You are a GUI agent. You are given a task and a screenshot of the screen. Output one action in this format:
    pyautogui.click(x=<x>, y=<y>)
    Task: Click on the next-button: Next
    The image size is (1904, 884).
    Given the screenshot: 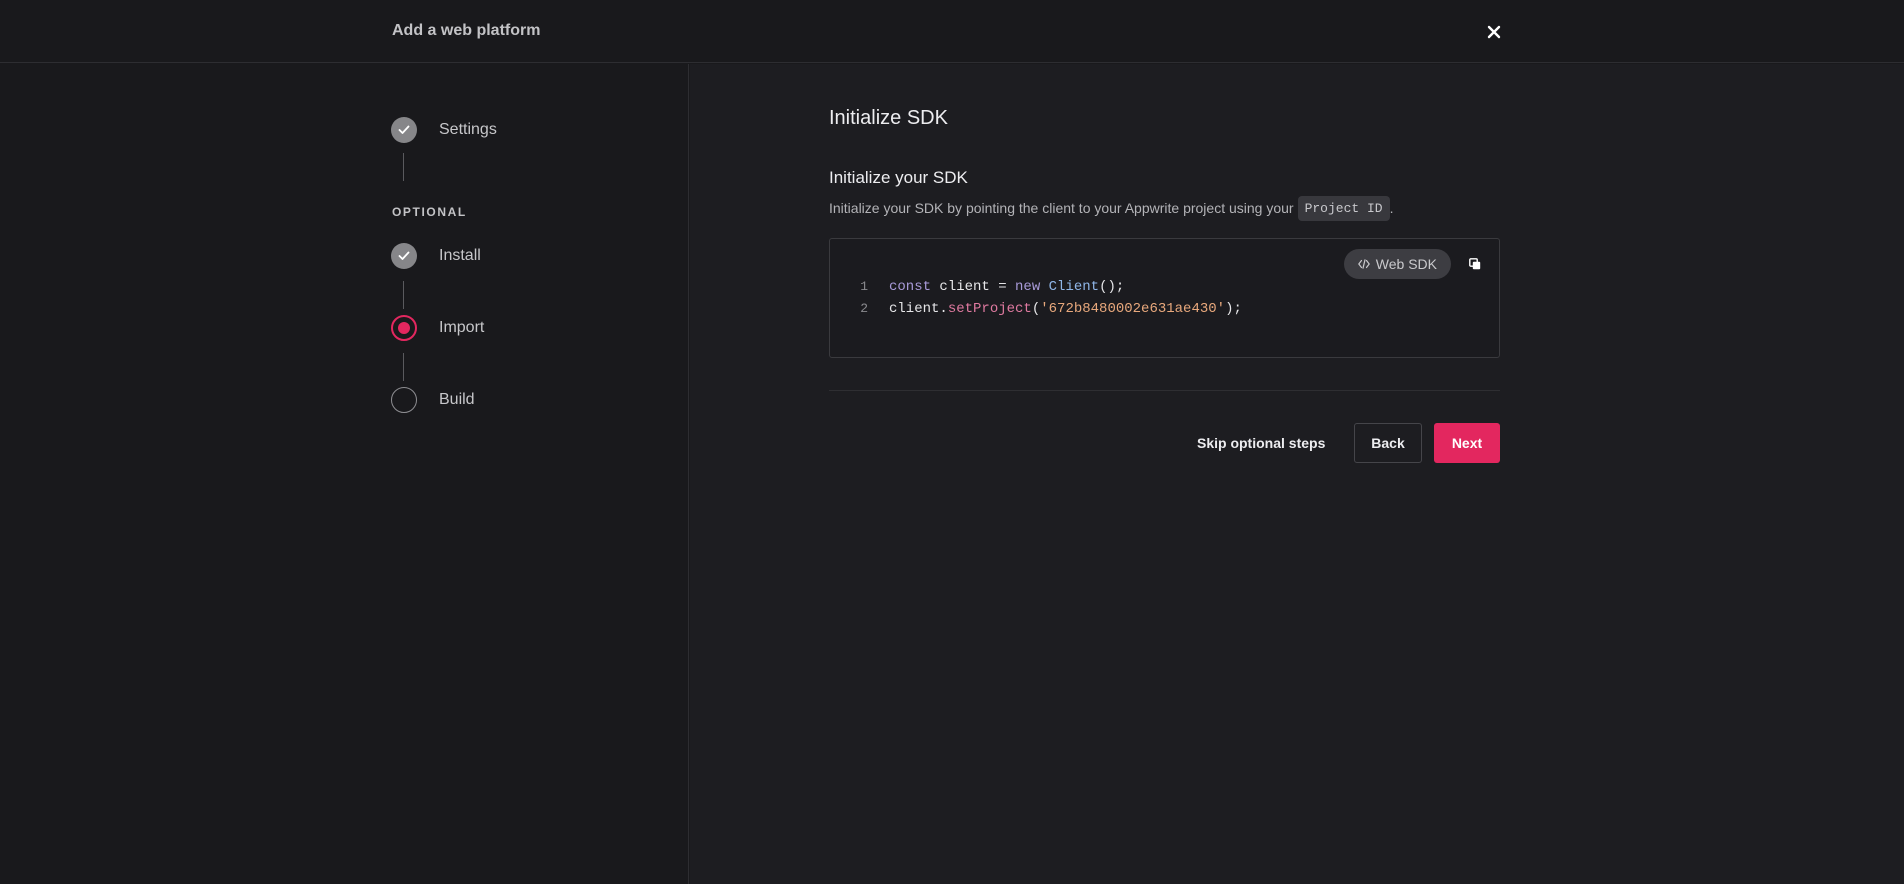 What is the action you would take?
    pyautogui.click(x=1467, y=443)
    